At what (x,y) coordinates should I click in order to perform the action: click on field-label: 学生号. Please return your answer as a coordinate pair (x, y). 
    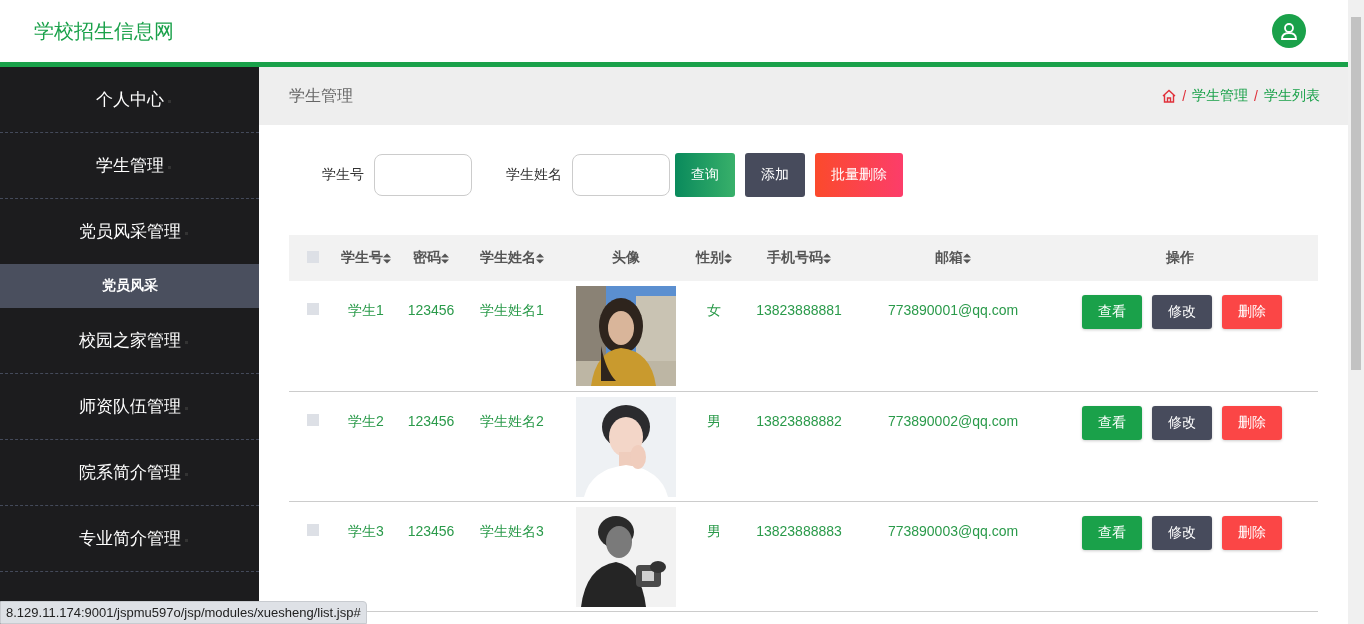
    Looking at the image, I should click on (343, 175).